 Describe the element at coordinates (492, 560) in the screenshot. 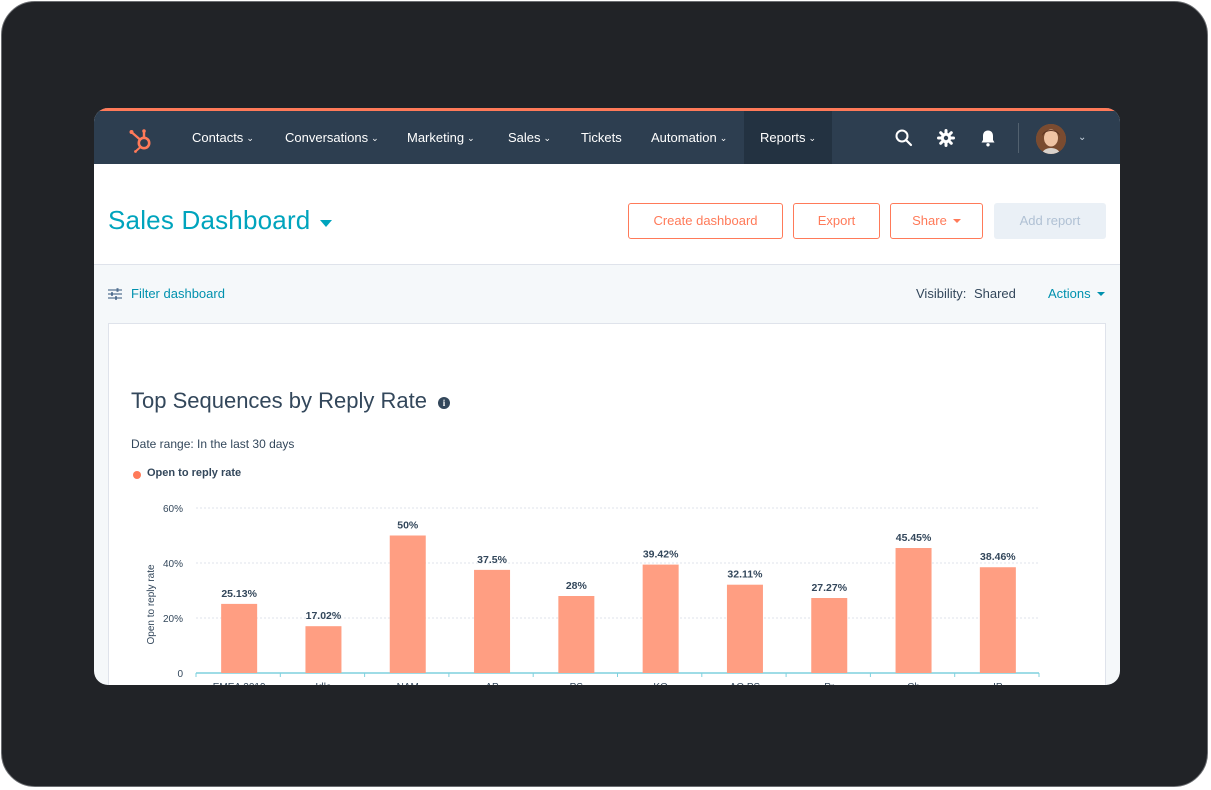

I see `data-label: 37.5%` at that location.